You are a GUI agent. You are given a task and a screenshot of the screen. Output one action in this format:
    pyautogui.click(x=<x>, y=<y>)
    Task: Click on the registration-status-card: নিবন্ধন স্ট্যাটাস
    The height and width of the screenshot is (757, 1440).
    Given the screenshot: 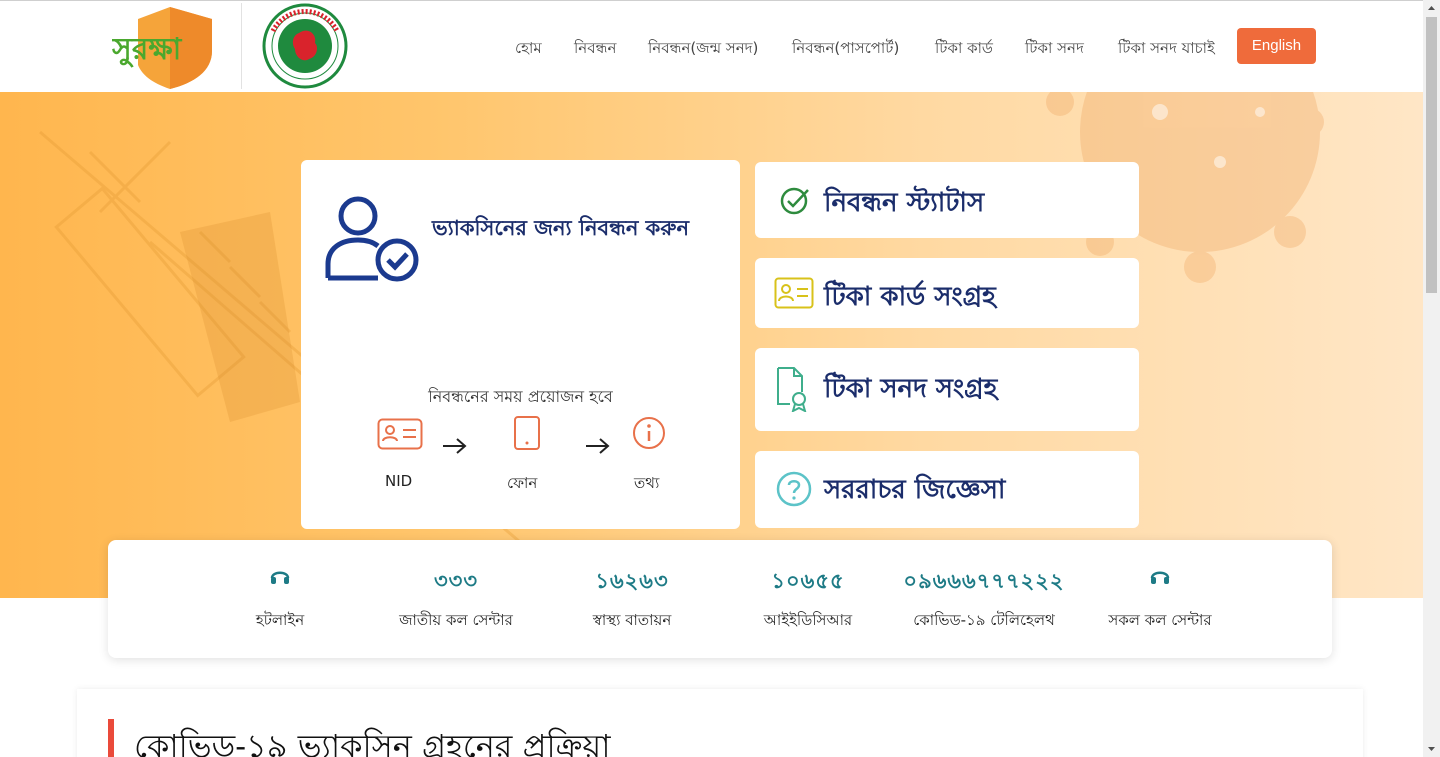 What is the action you would take?
    pyautogui.click(x=947, y=200)
    